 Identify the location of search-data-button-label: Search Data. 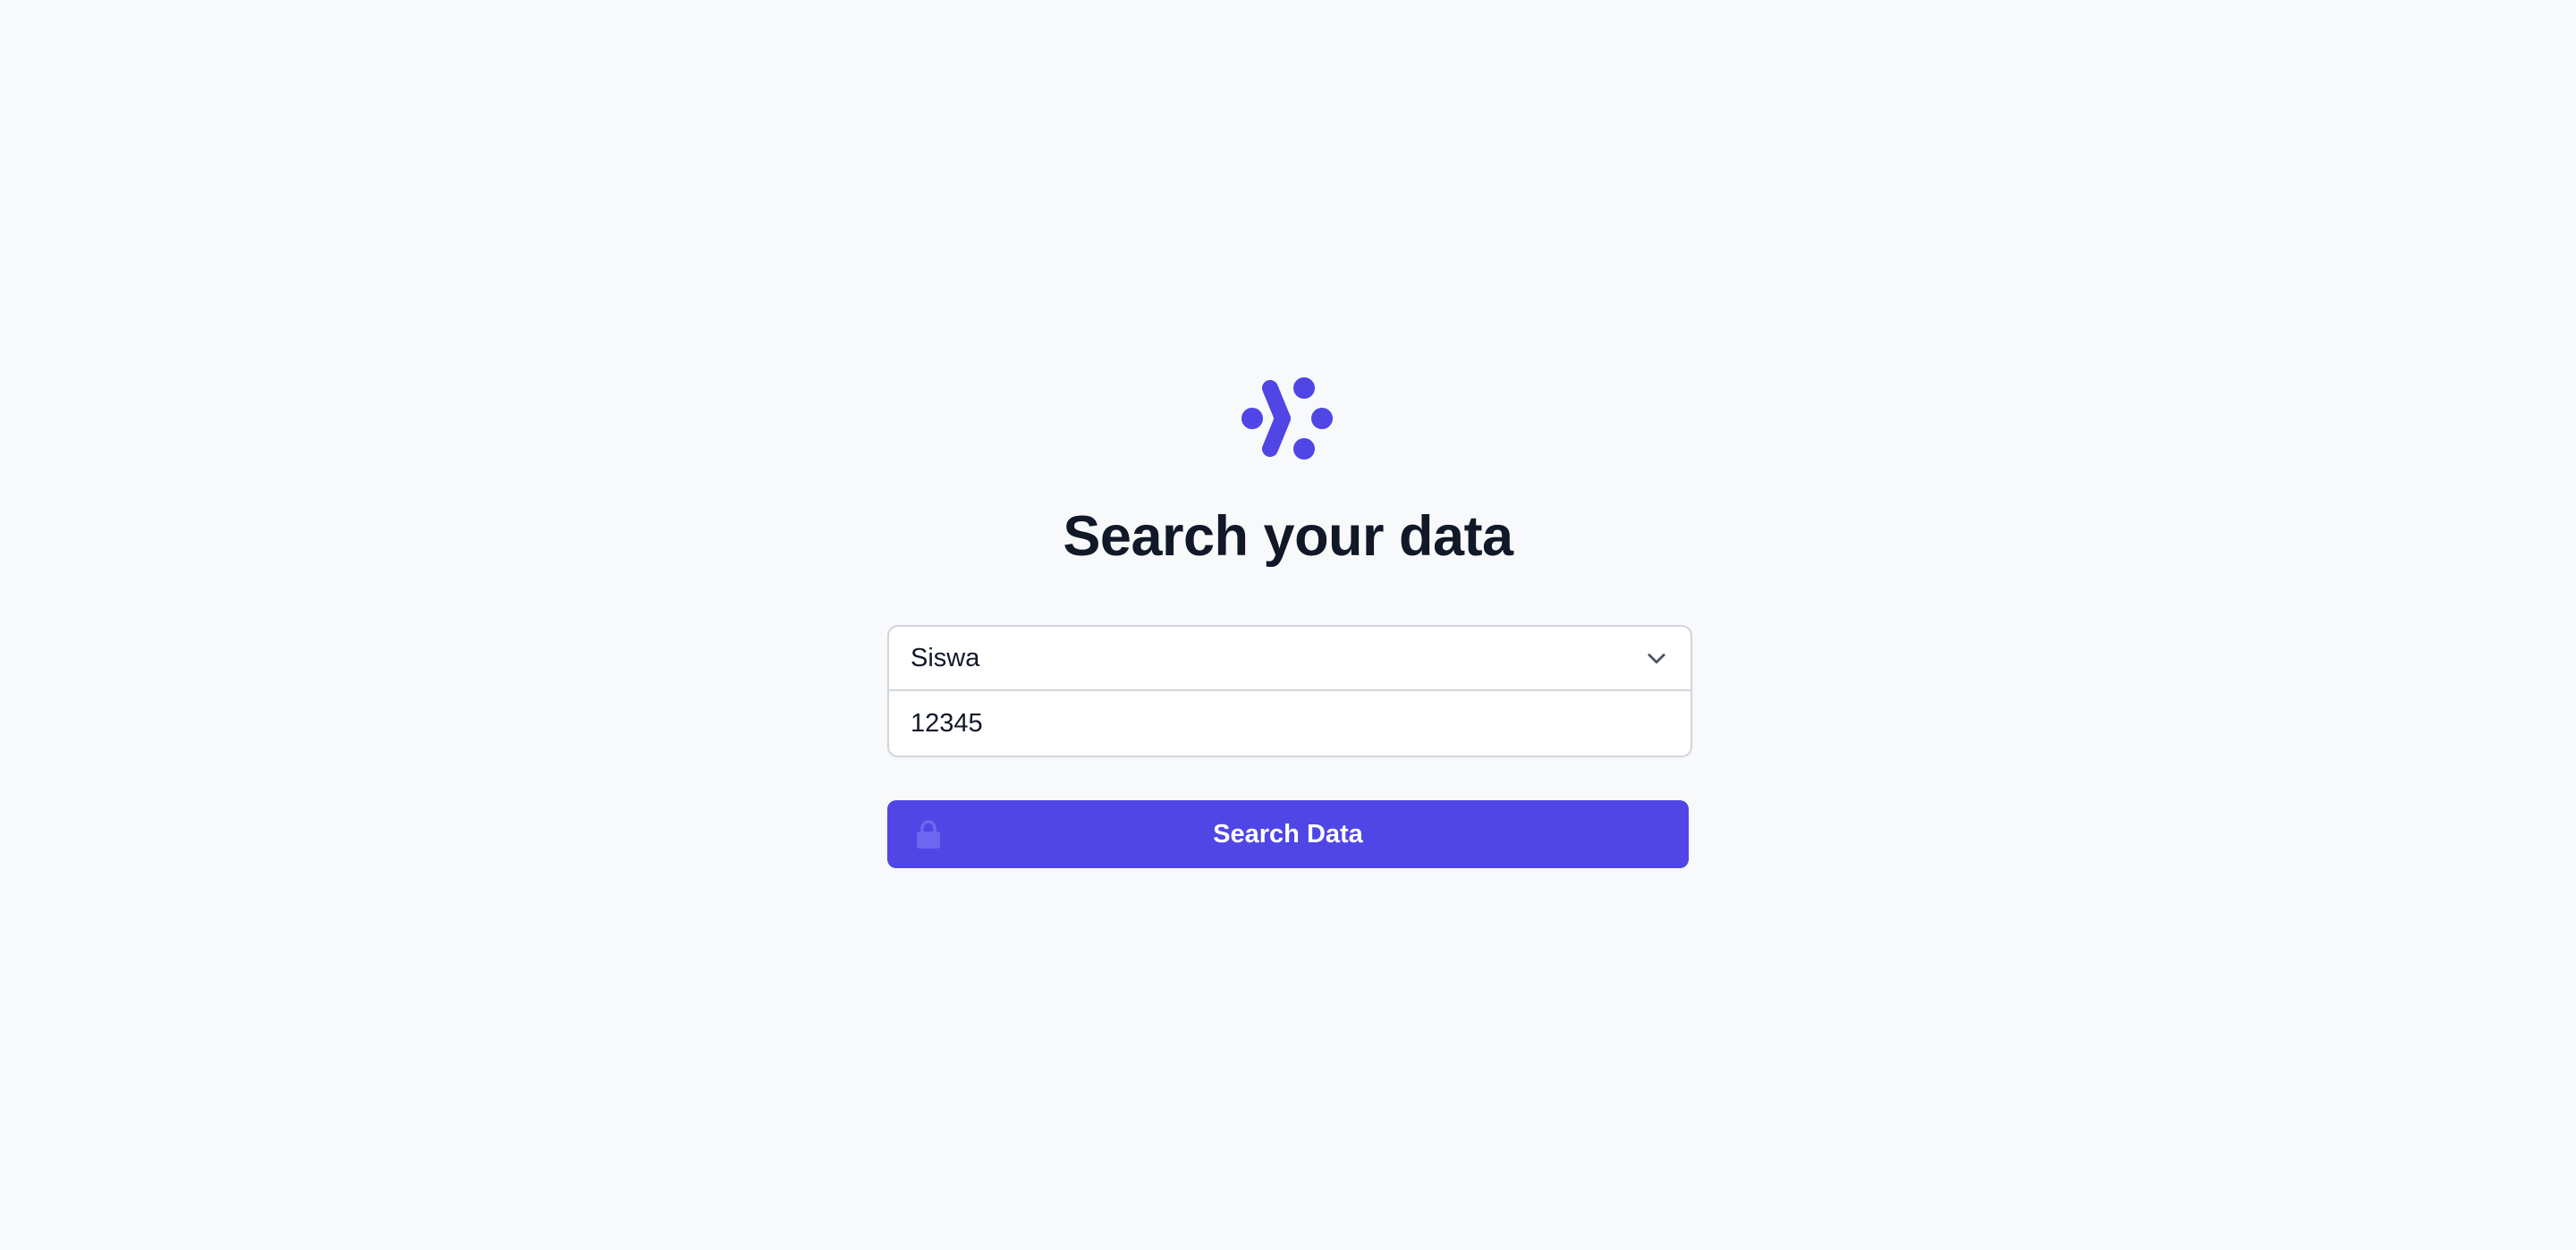
(1288, 834).